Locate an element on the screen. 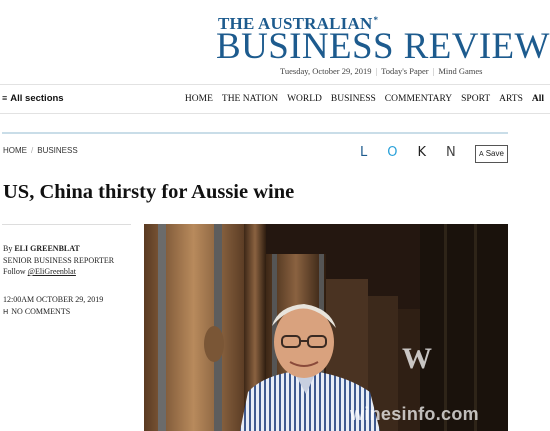 The width and height of the screenshot is (550, 431). nav-item-world: WORLD is located at coordinates (304, 99).